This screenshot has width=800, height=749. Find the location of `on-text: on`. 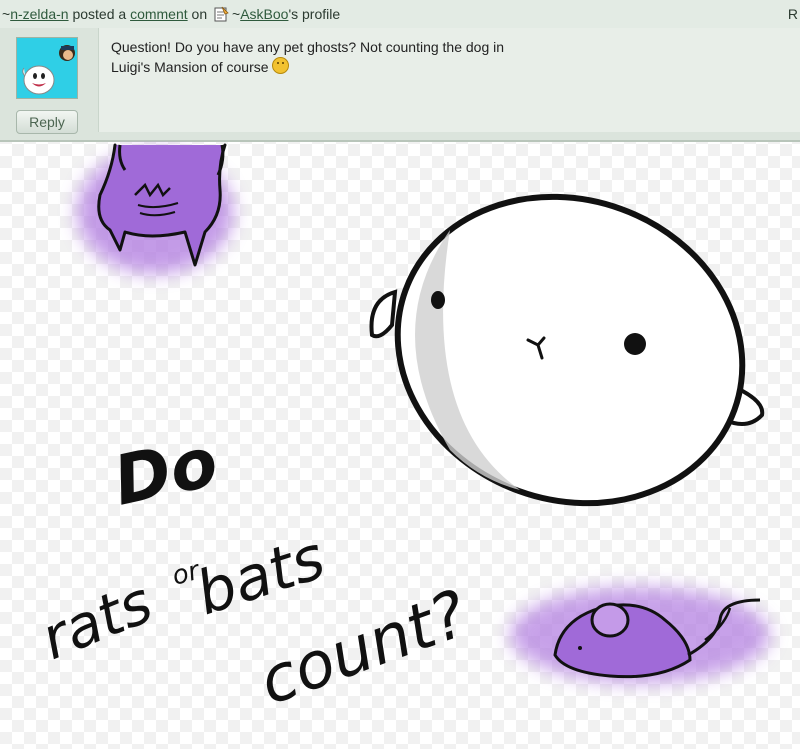

on-text: on is located at coordinates (199, 14).